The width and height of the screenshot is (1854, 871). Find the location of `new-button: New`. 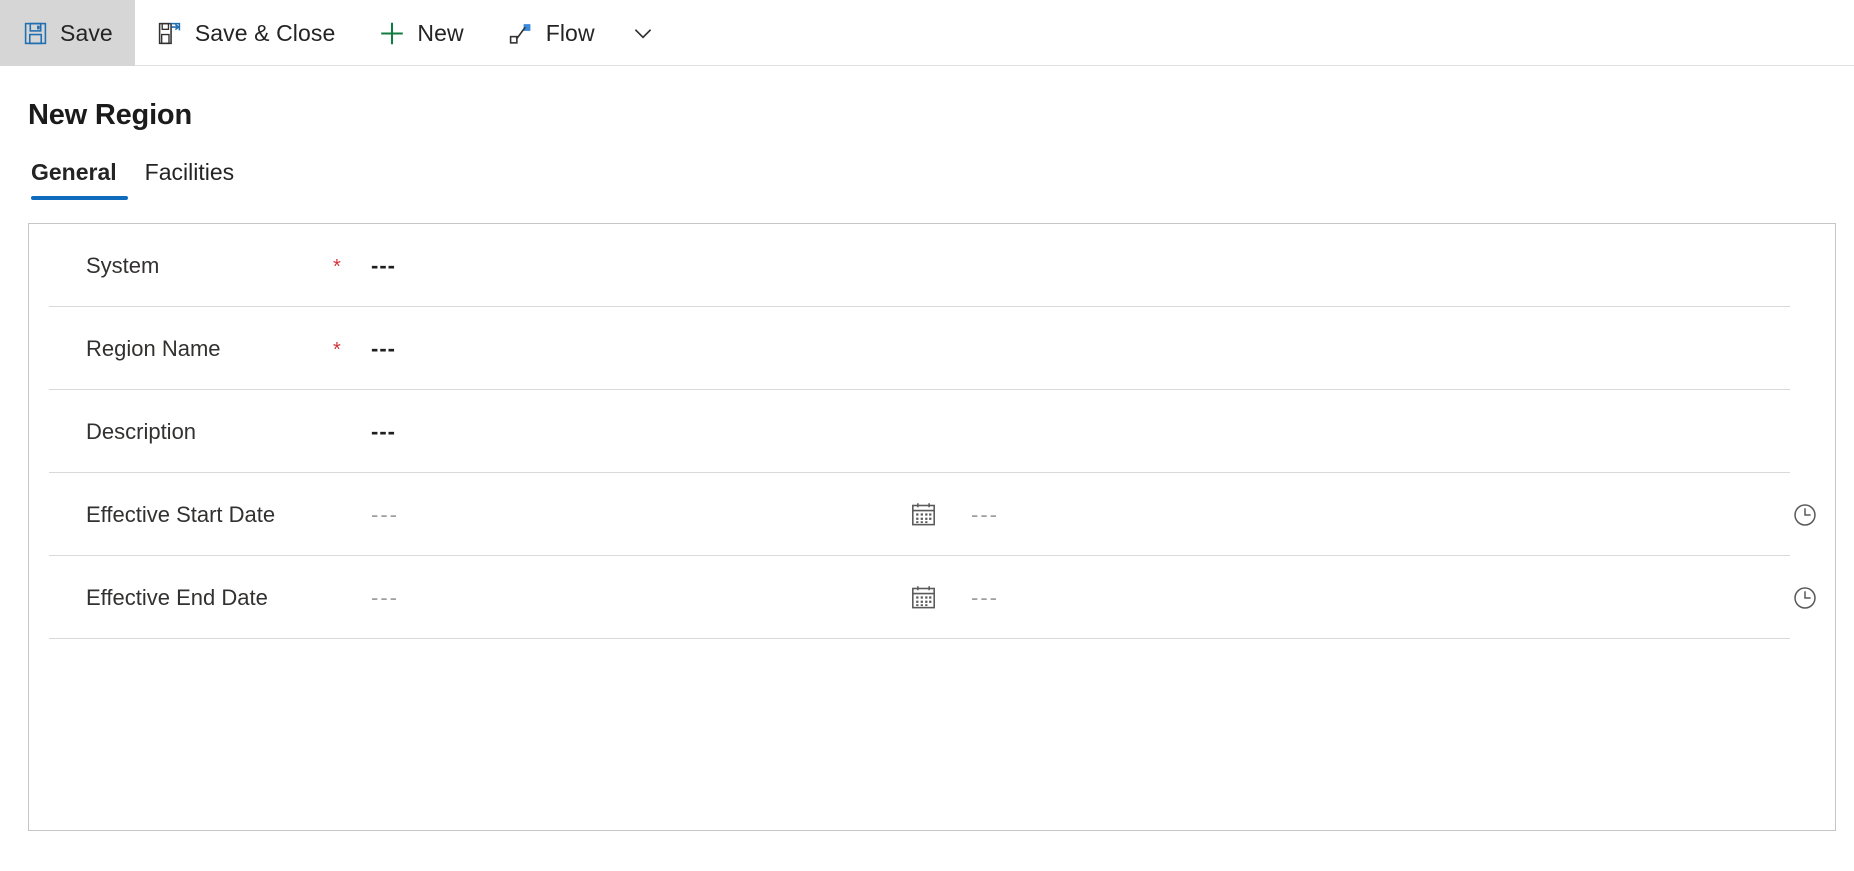

new-button: New is located at coordinates (421, 33).